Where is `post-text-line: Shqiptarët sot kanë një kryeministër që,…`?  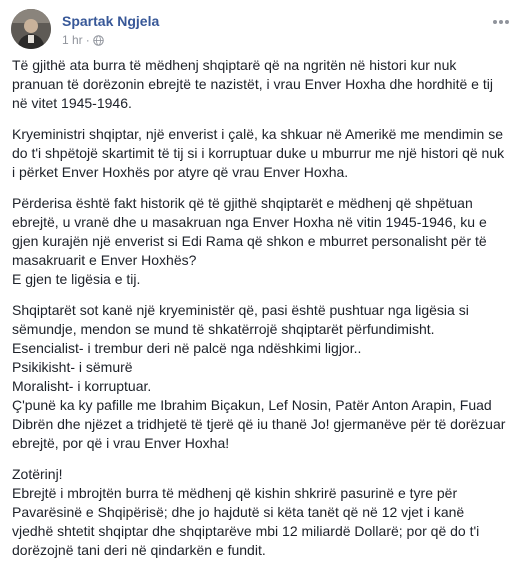 post-text-line: Shqiptarët sot kanë një kryeministër që,… is located at coordinates (240, 319).